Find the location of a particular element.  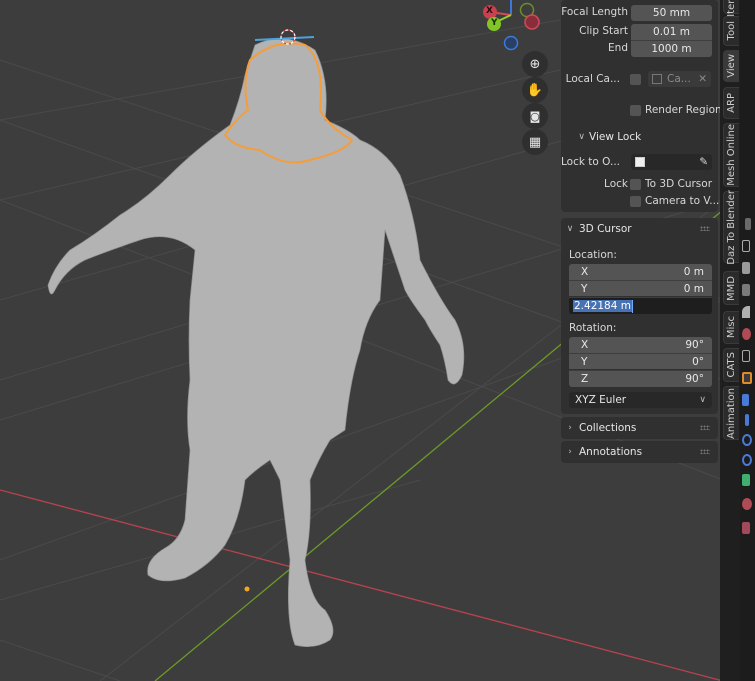

object-icon is located at coordinates (640, 162).